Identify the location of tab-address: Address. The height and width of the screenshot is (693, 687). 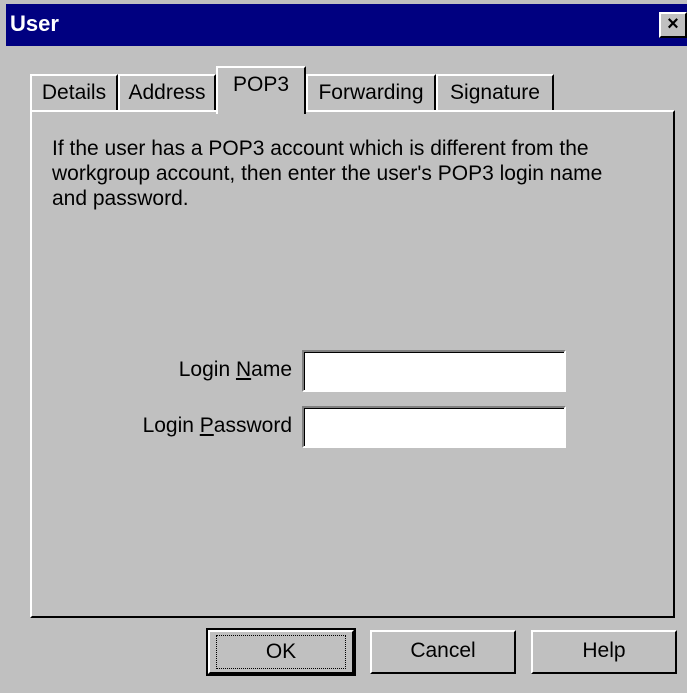
(167, 93).